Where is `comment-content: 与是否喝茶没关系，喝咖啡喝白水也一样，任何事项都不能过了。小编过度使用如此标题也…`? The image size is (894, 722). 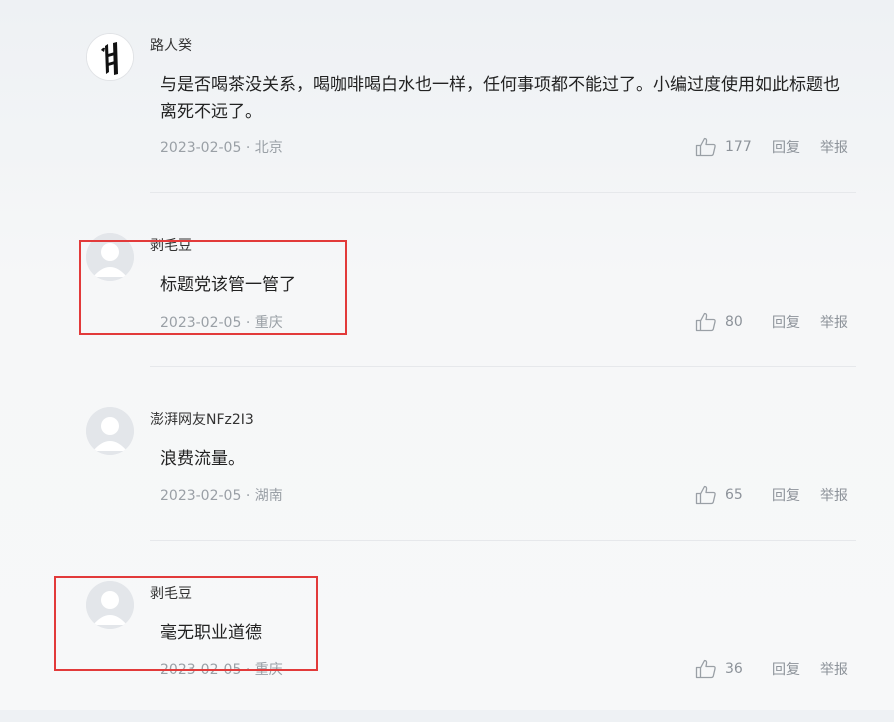
comment-content: 与是否喝茶没关系，喝咖啡喝白水也一样，任何事项都不能过了。小编过度使用如此标题也… is located at coordinates (500, 98).